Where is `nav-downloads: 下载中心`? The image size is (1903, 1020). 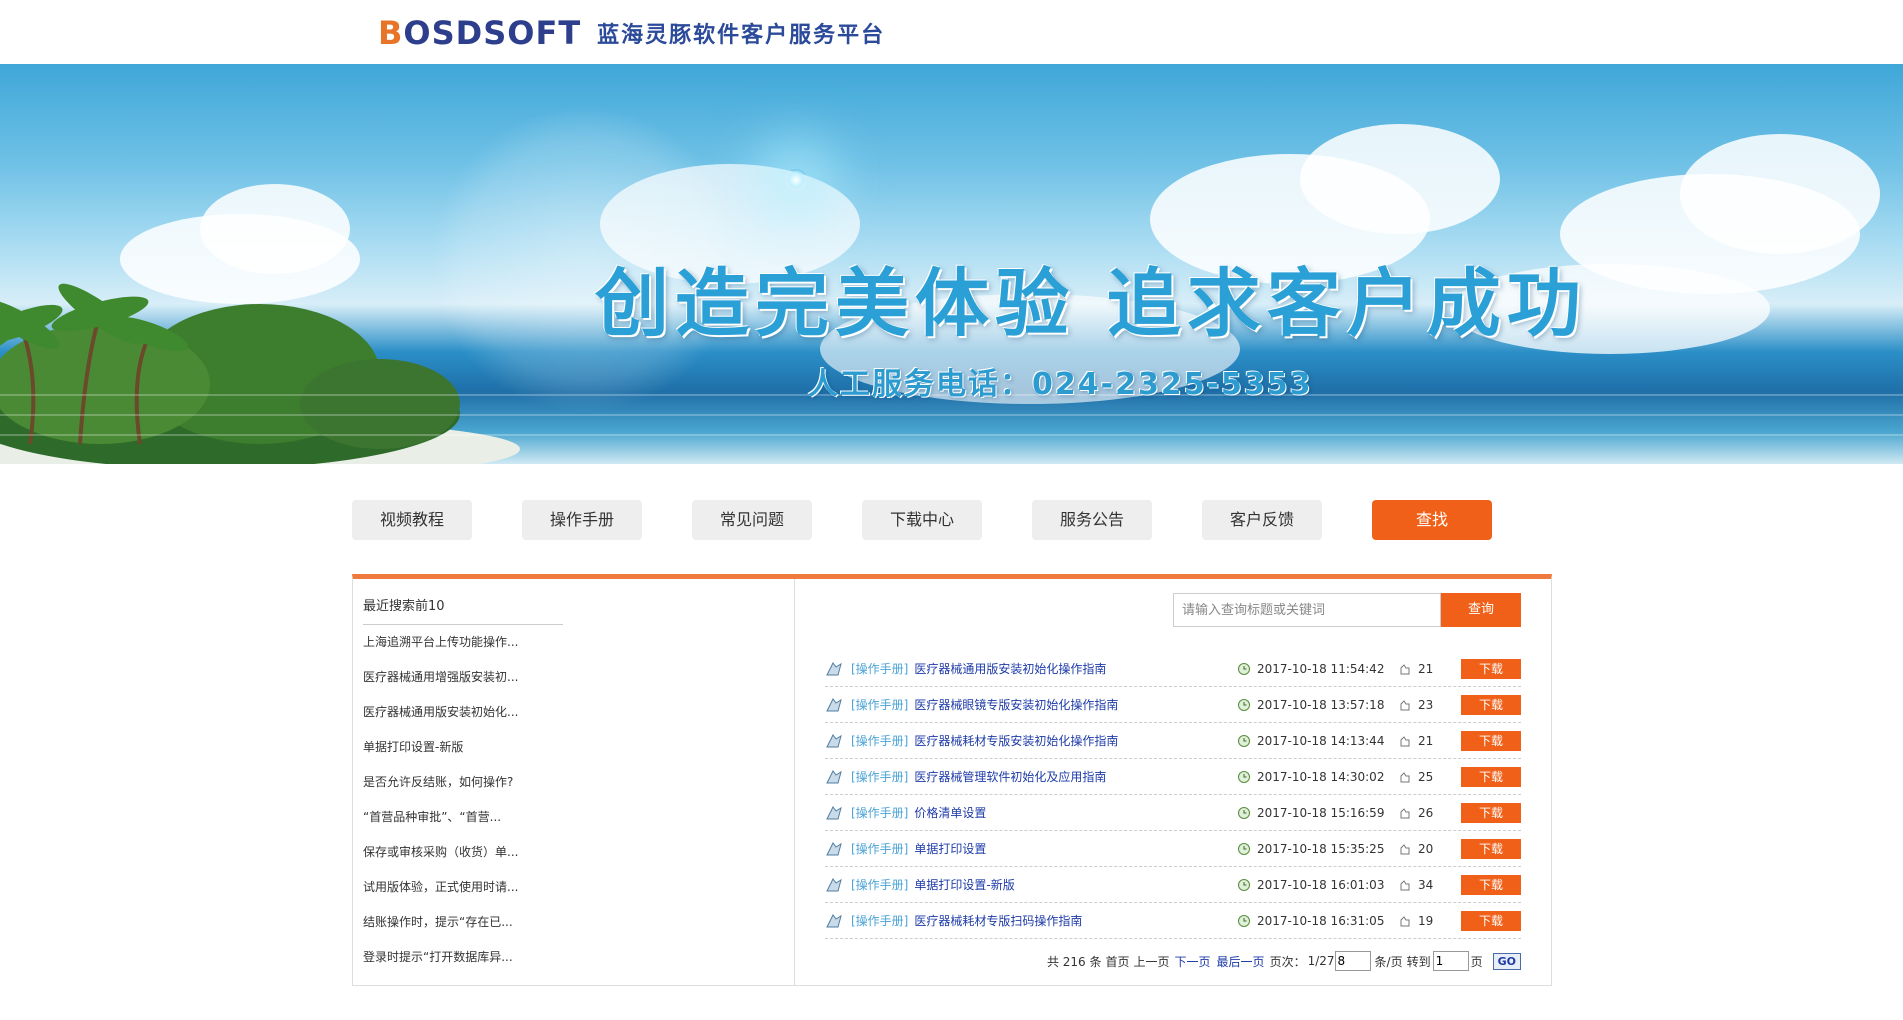 nav-downloads: 下载中心 is located at coordinates (922, 520).